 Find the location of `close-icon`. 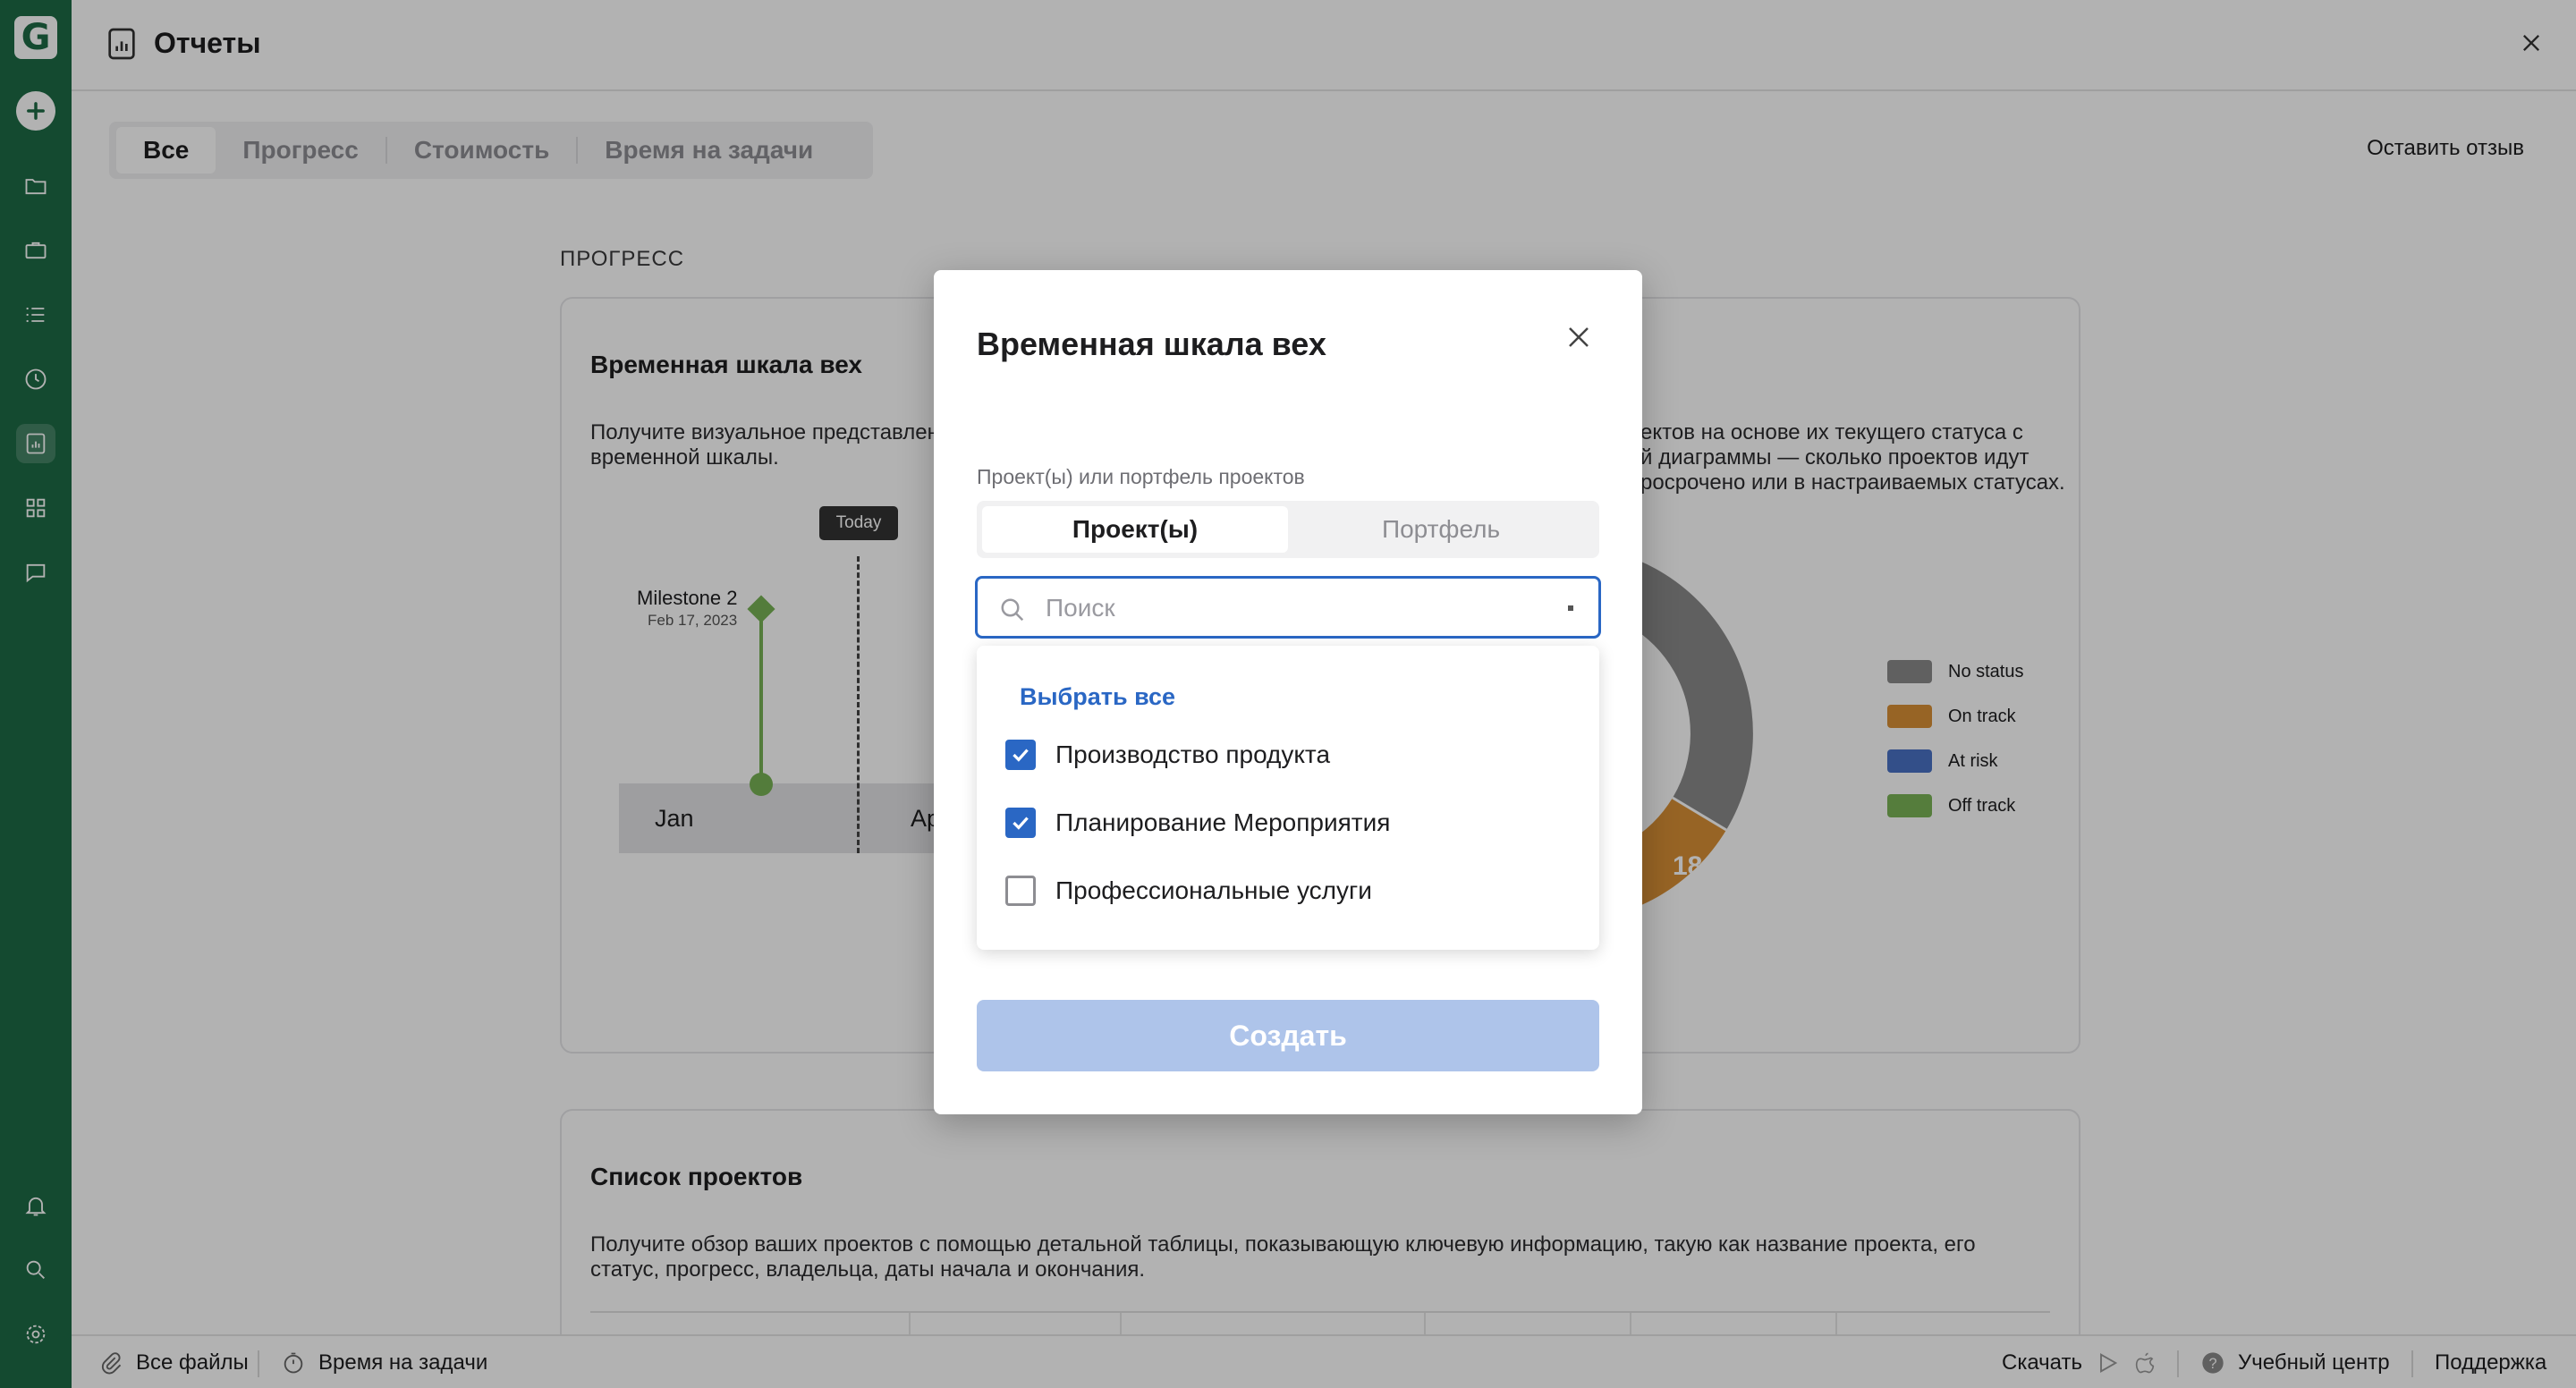

close-icon is located at coordinates (1578, 338).